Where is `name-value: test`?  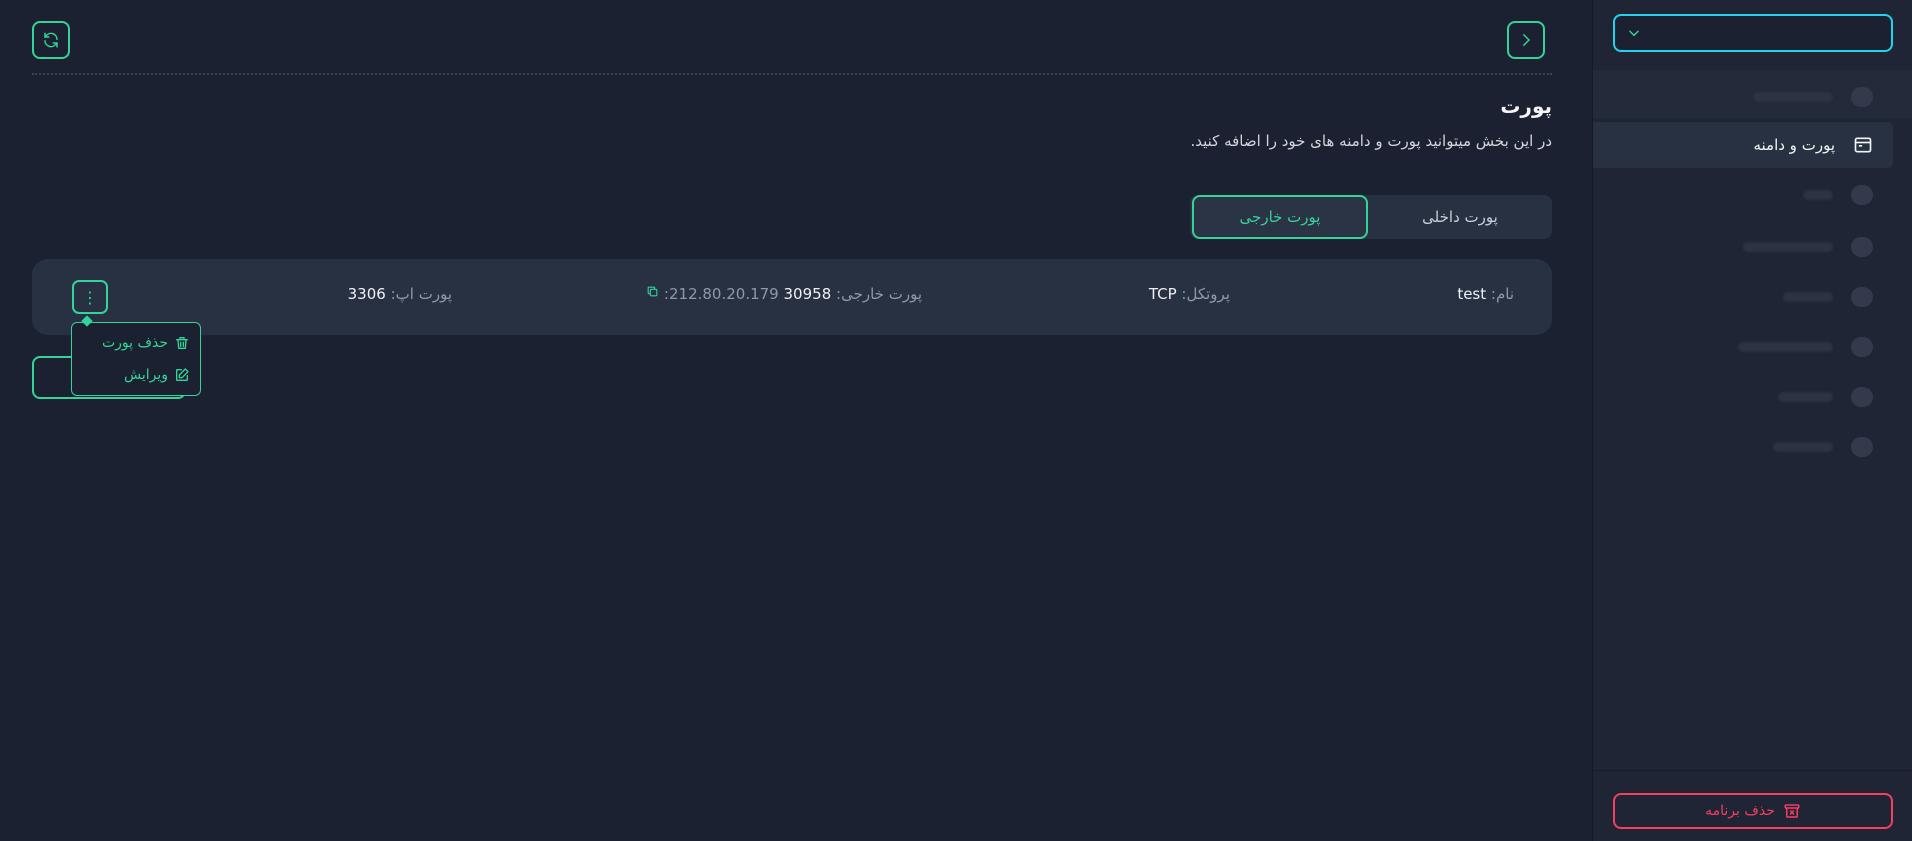
name-value: test is located at coordinates (1472, 294).